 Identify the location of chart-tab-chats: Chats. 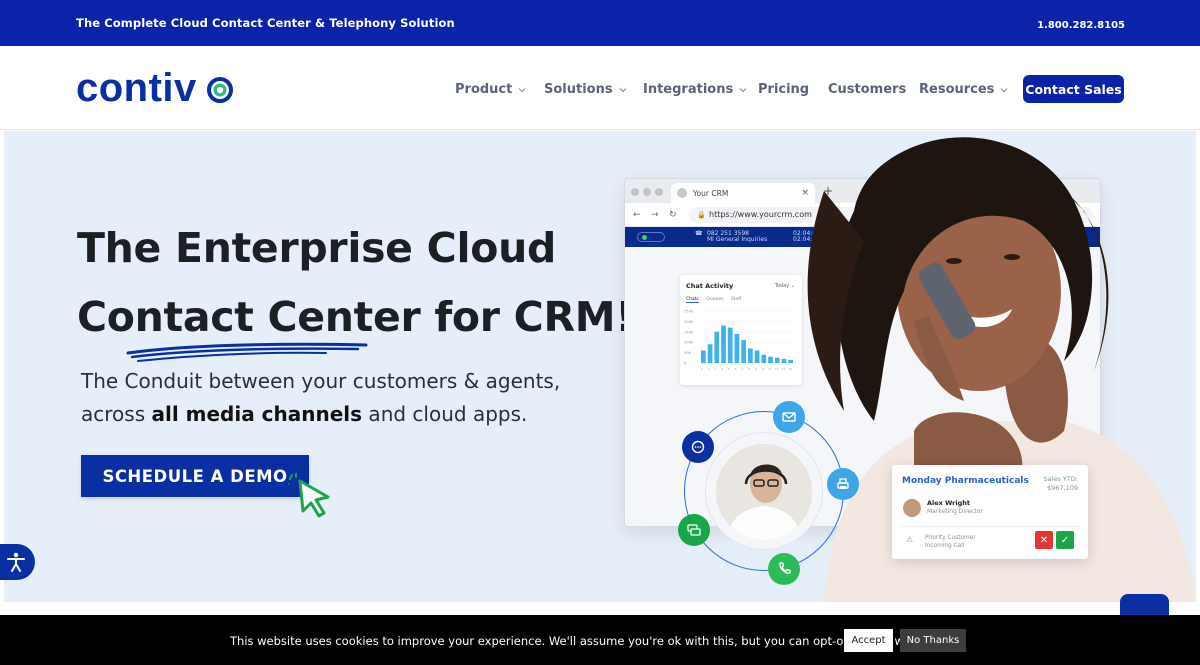
(692, 300).